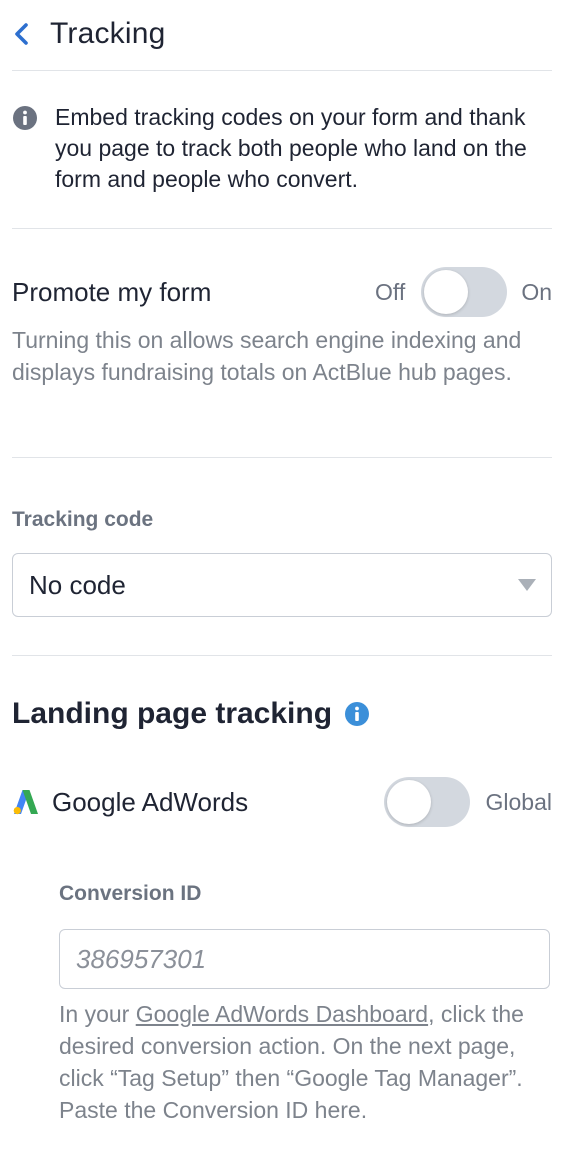 This screenshot has height=1154, width=568. Describe the element at coordinates (282, 585) in the screenshot. I see `tracking-code-select: No code` at that location.